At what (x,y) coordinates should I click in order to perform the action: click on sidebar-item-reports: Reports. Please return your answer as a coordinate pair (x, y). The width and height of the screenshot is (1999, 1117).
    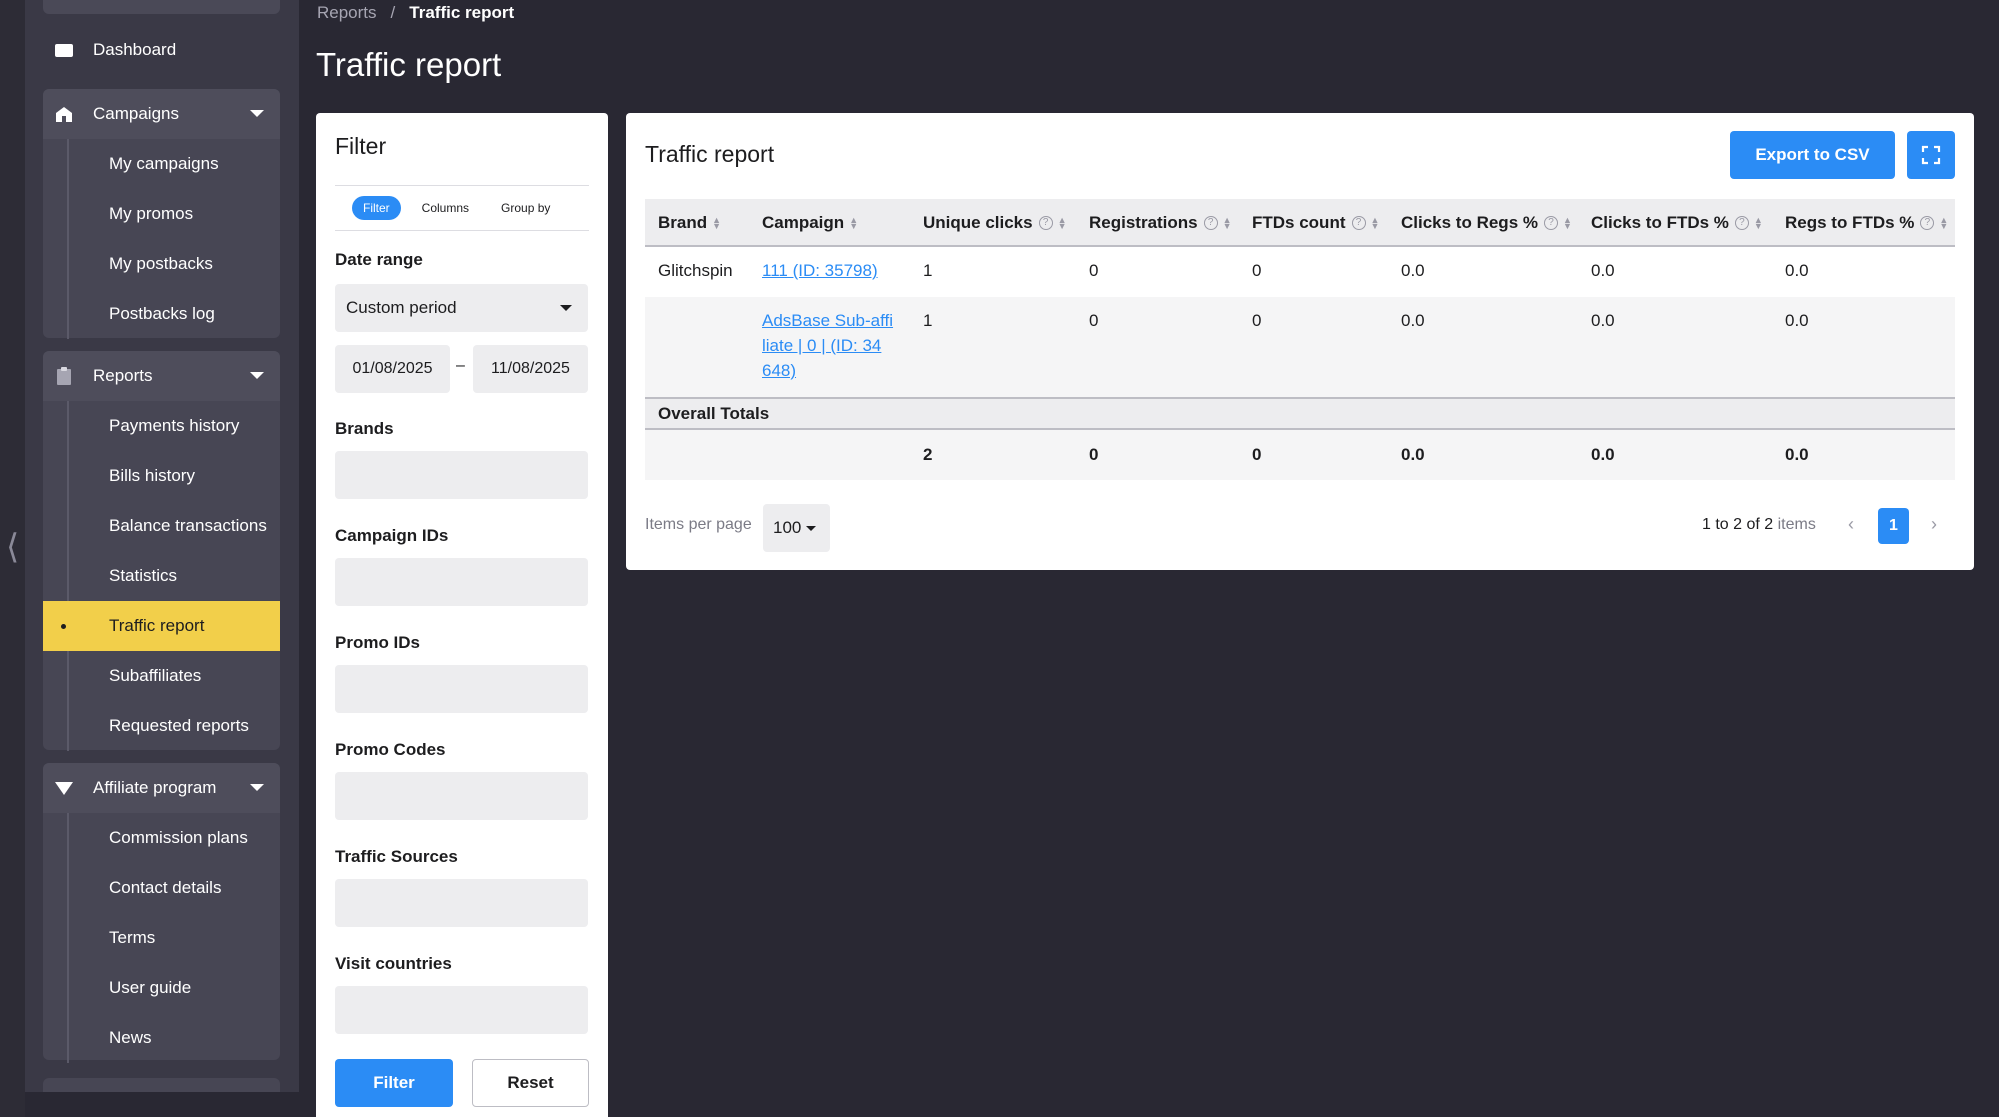
    Looking at the image, I should click on (161, 376).